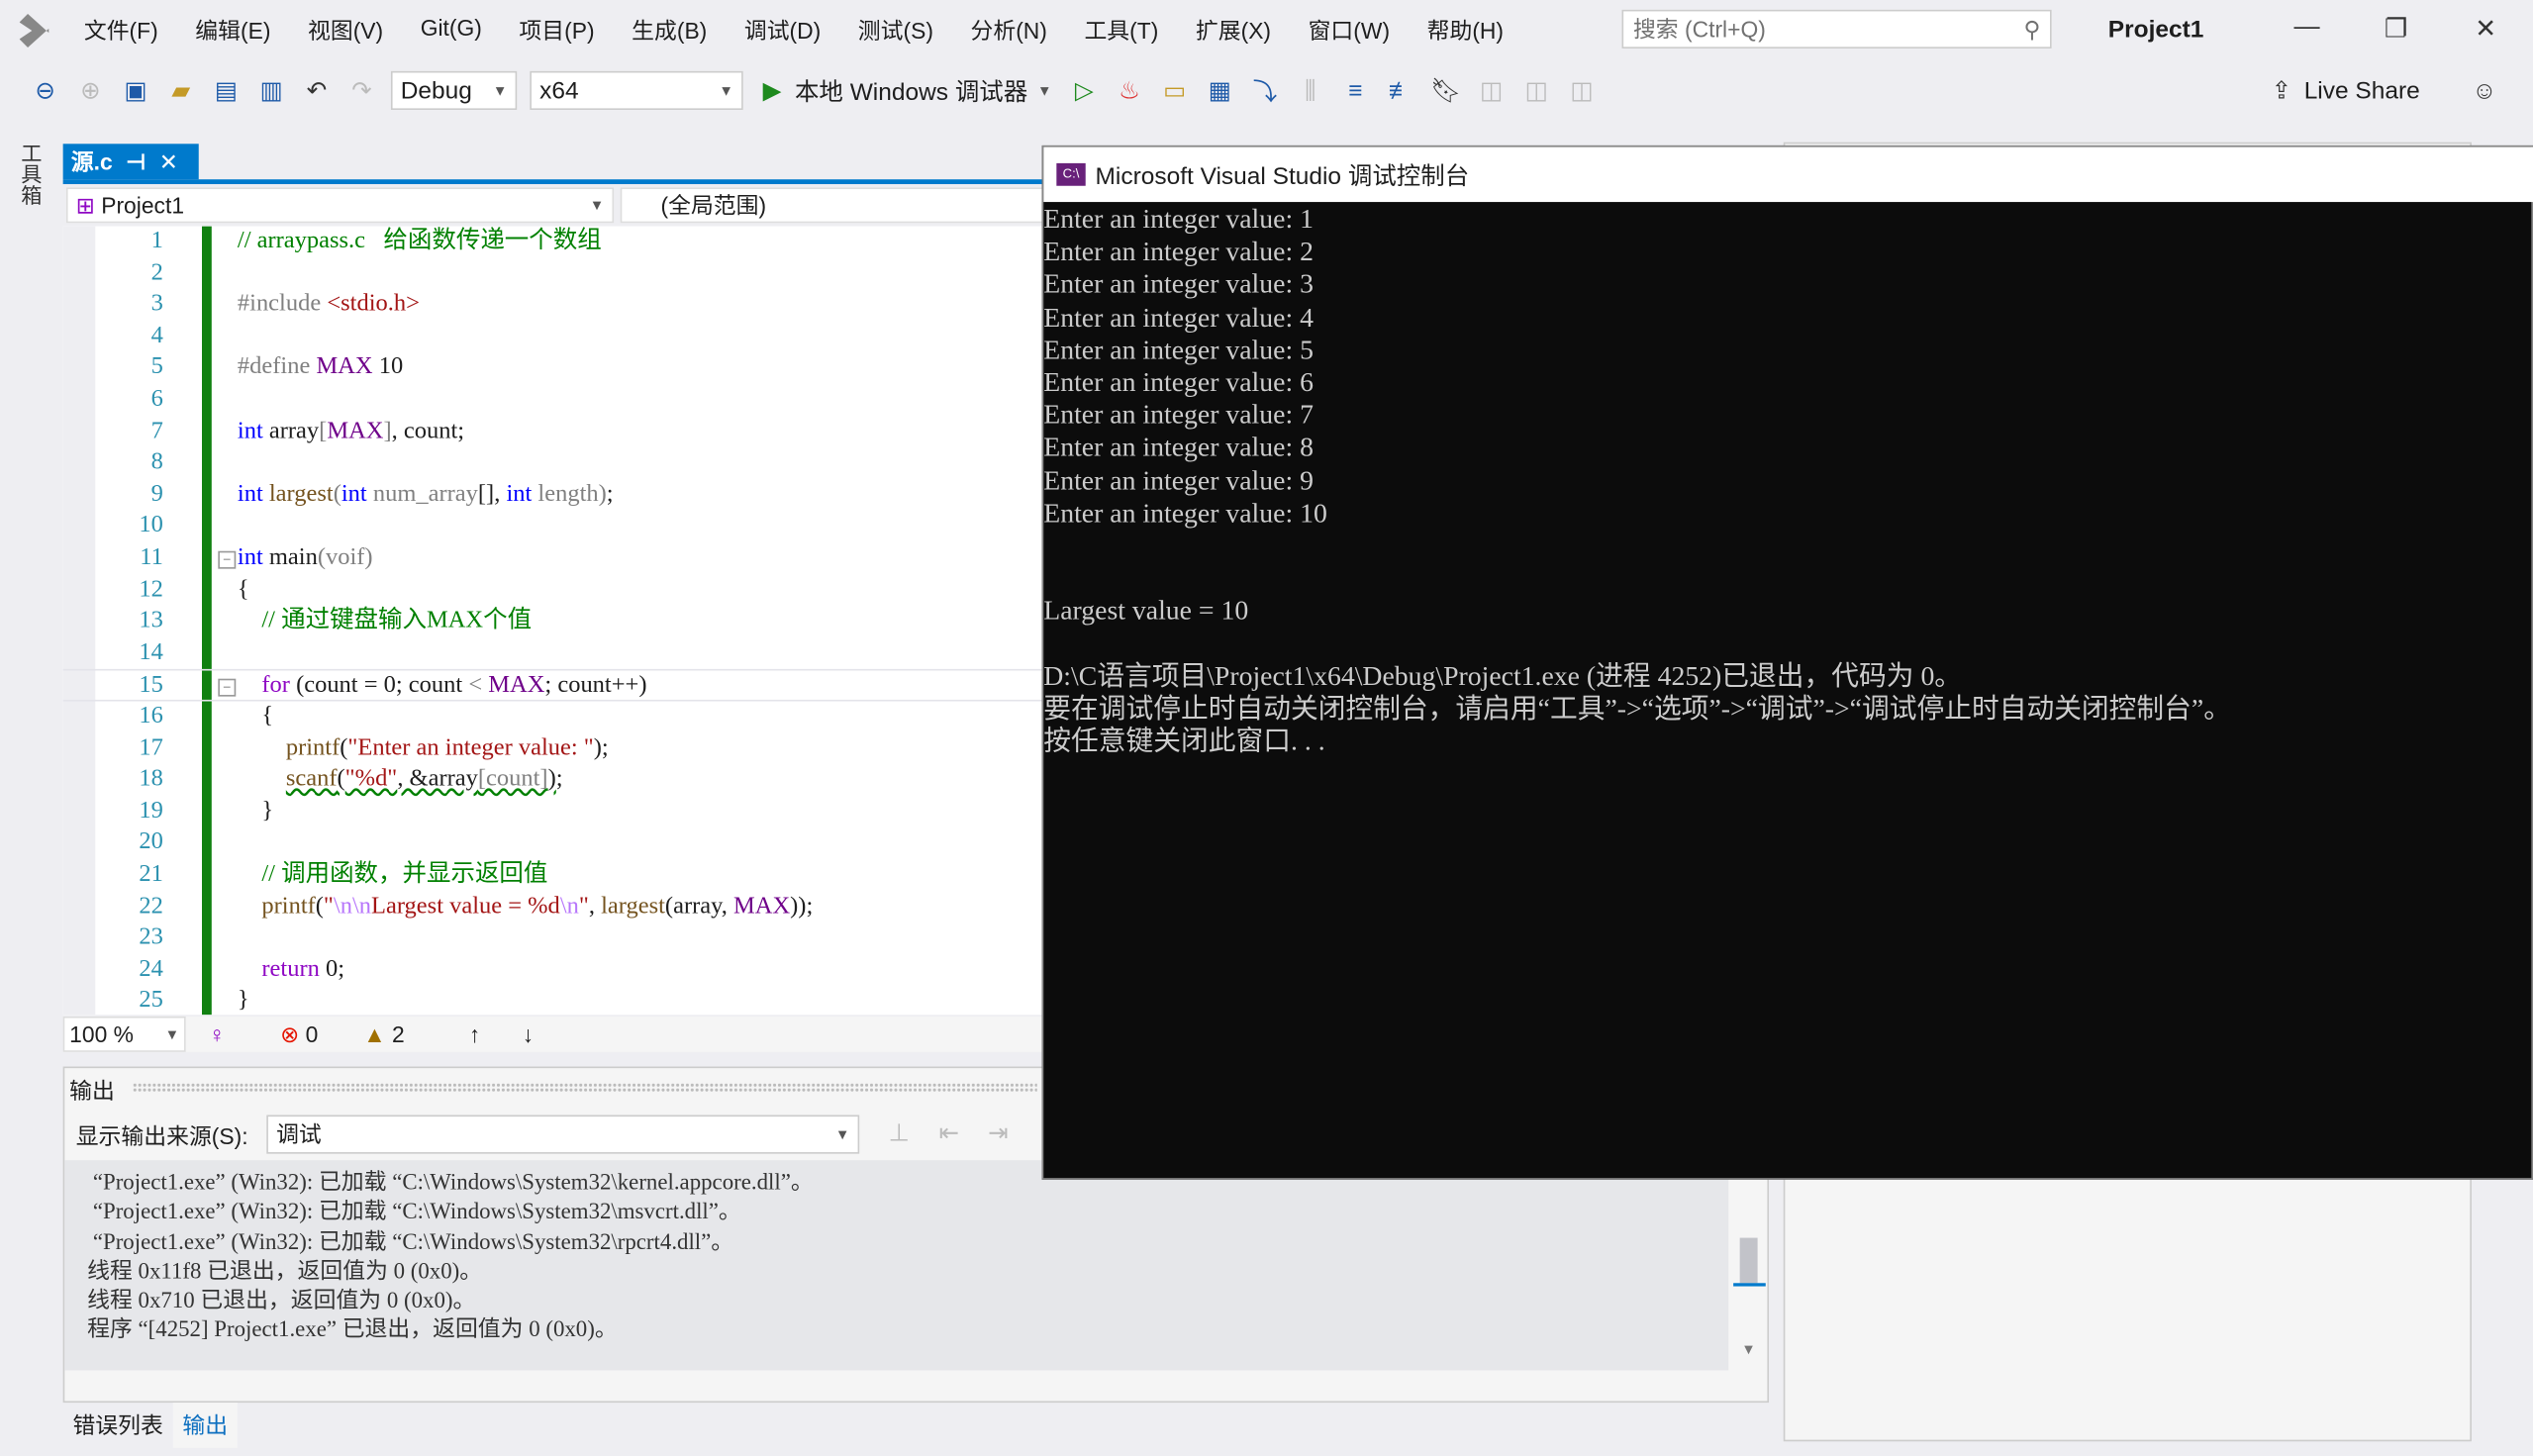 The image size is (2533, 1456). Describe the element at coordinates (552, 274) in the screenshot. I see `code-line: 2` at that location.